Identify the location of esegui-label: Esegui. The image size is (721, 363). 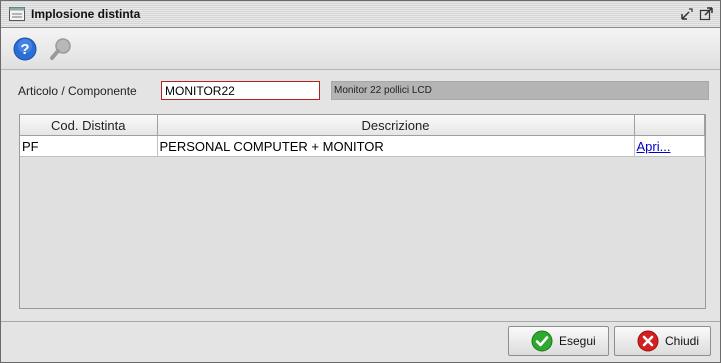
(577, 341).